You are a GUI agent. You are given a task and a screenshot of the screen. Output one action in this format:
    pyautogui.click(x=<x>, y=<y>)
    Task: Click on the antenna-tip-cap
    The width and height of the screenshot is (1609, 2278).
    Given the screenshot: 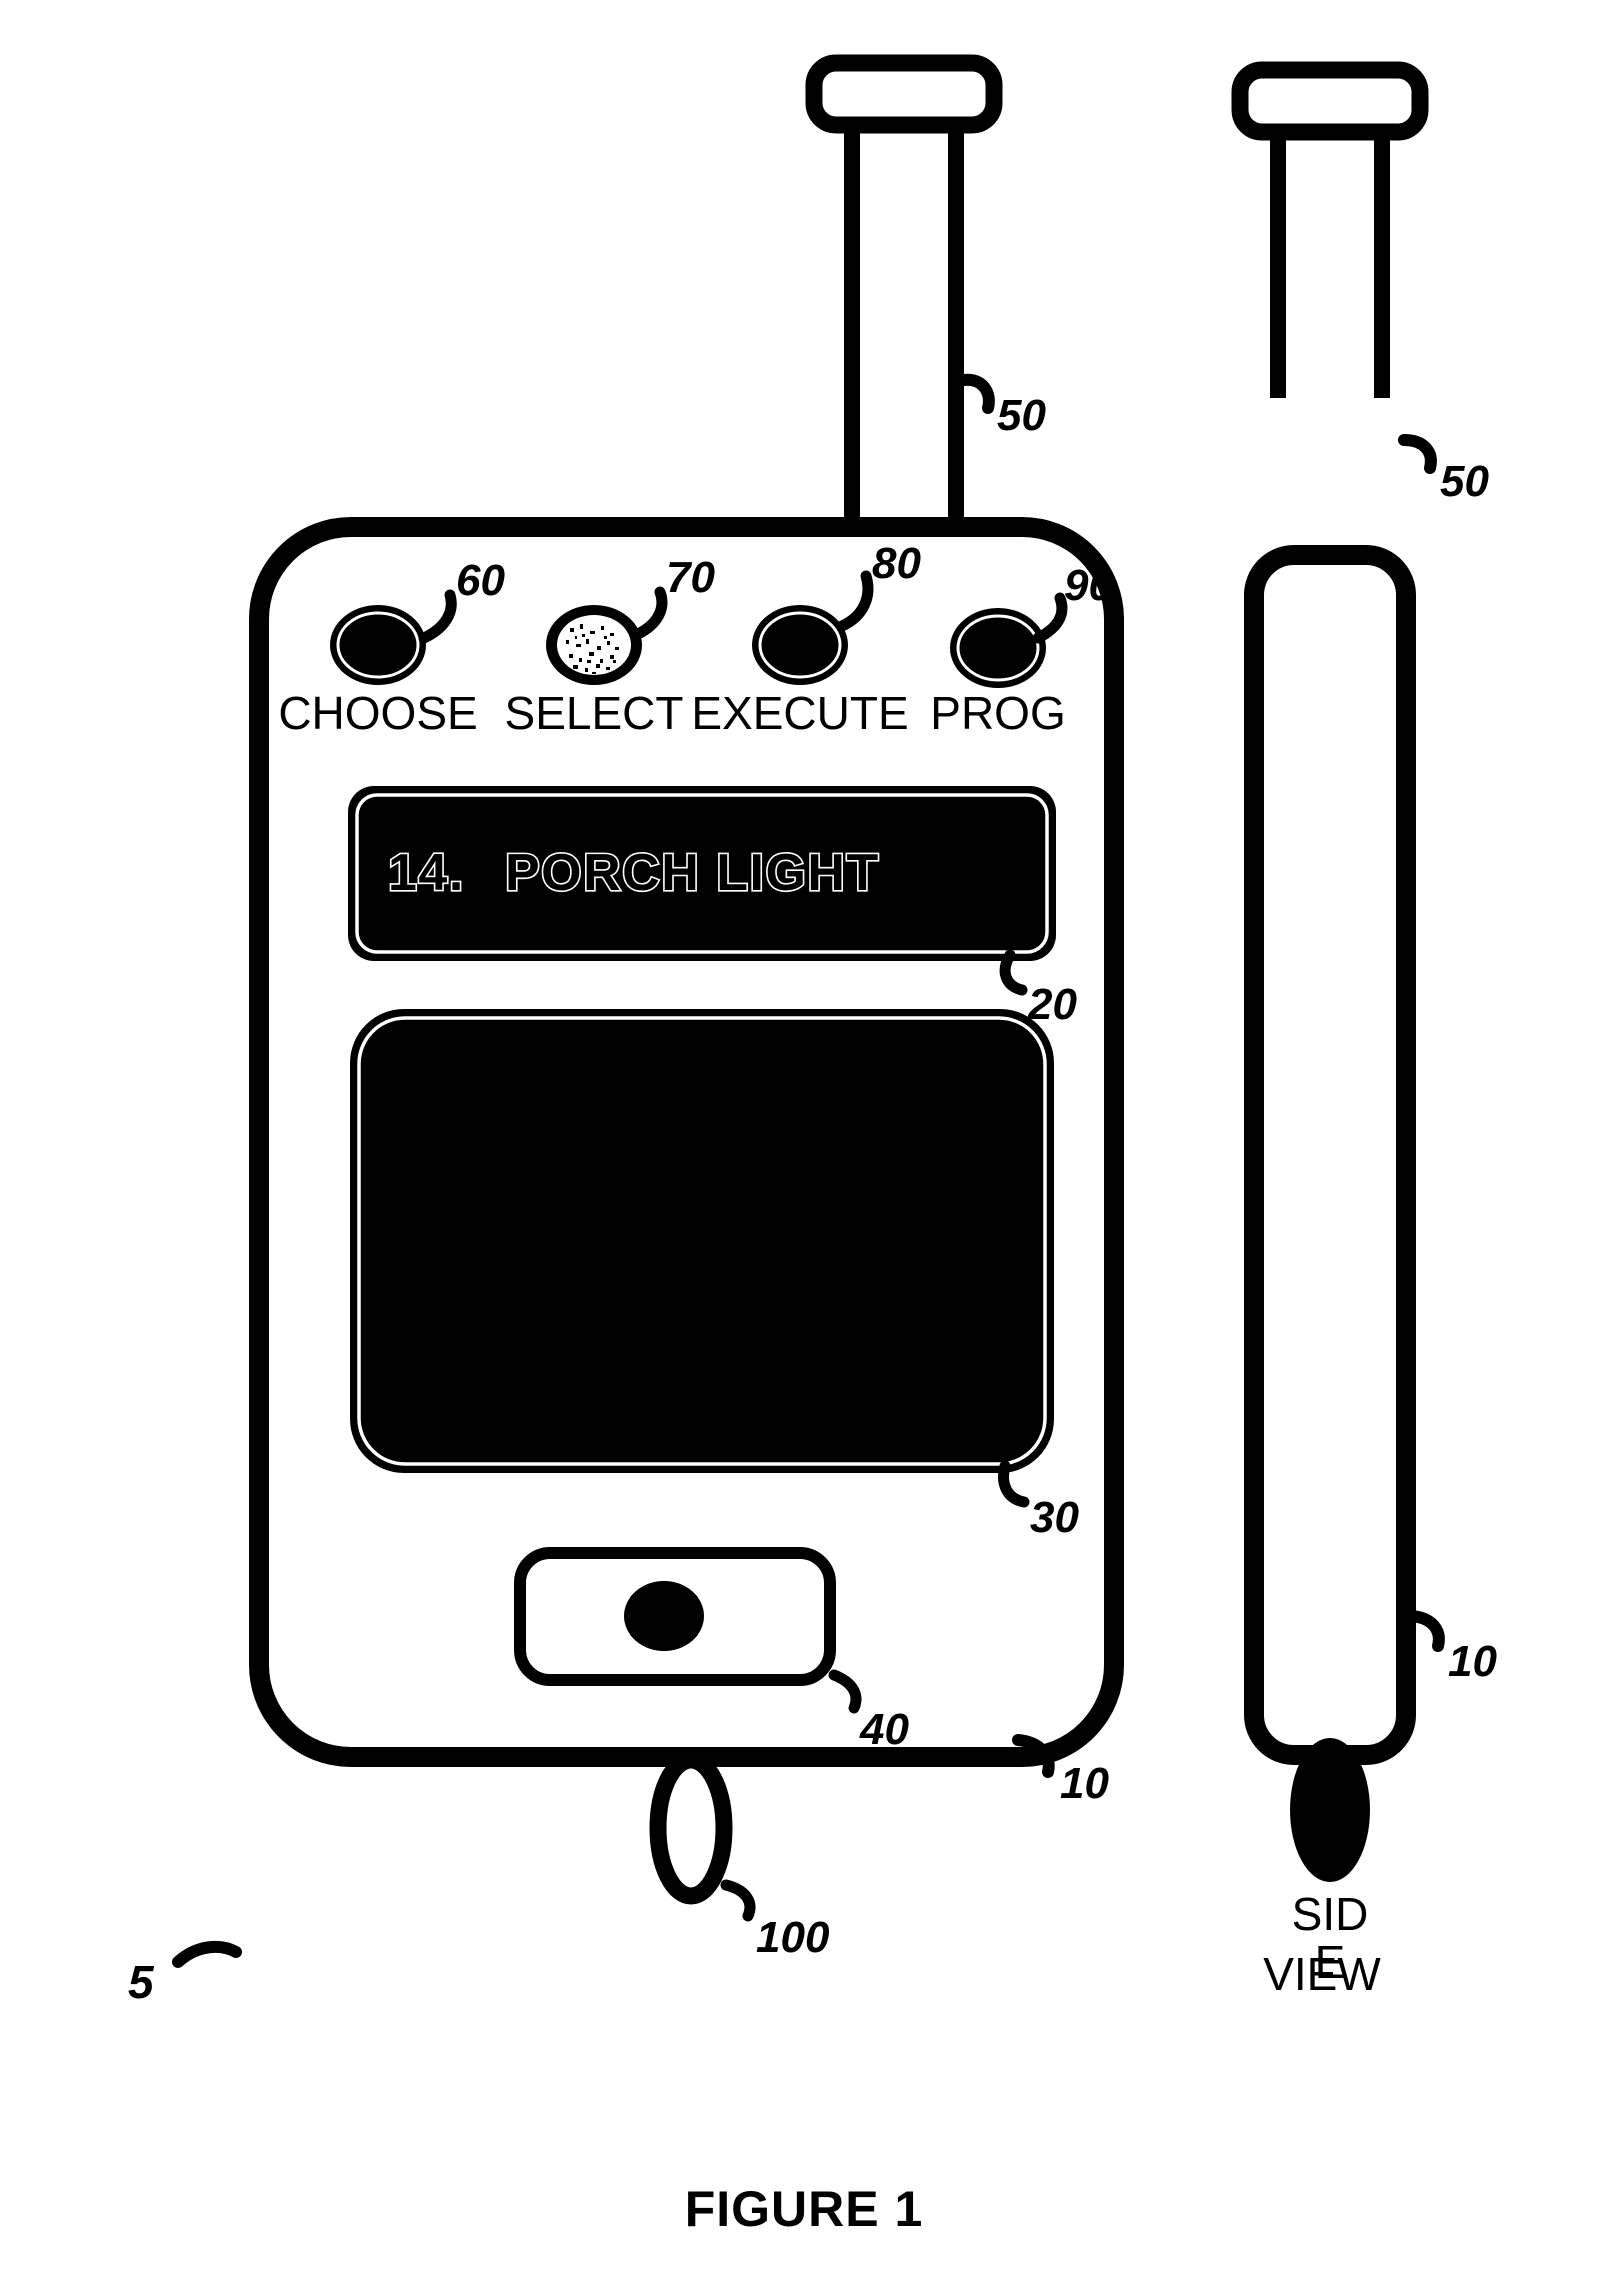 What is the action you would take?
    pyautogui.click(x=904, y=94)
    